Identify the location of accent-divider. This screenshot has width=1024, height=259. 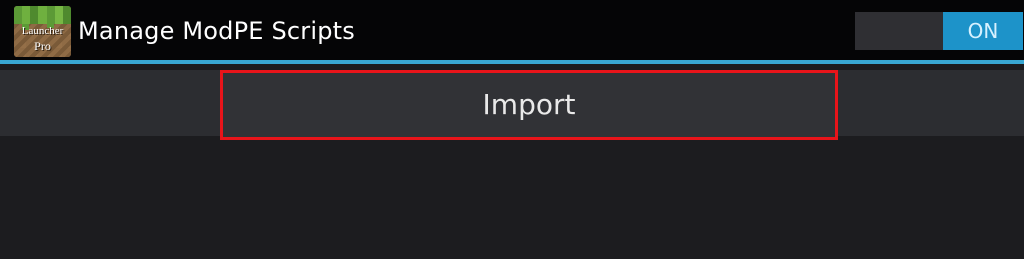
(512, 62).